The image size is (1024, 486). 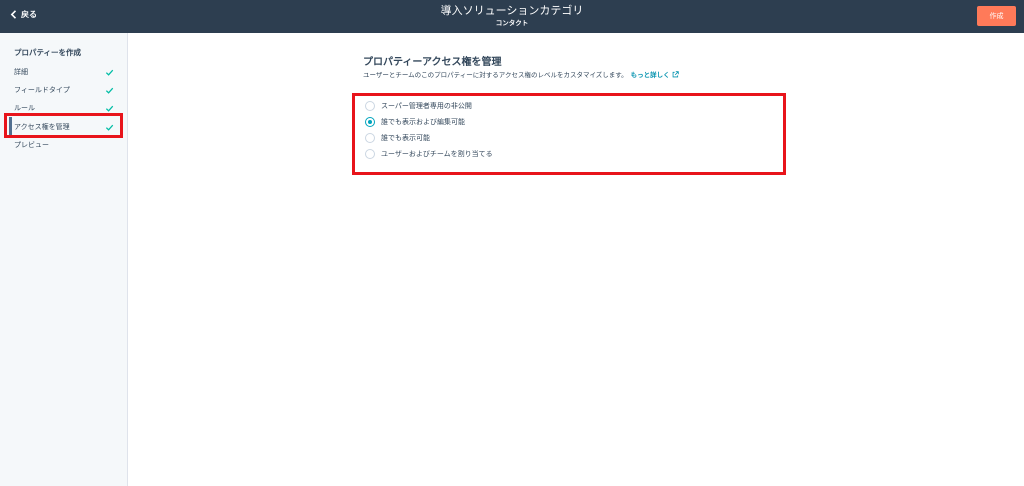 I want to click on option-super-admin-private: スーパー管理者専用の非公開, so click(x=418, y=106).